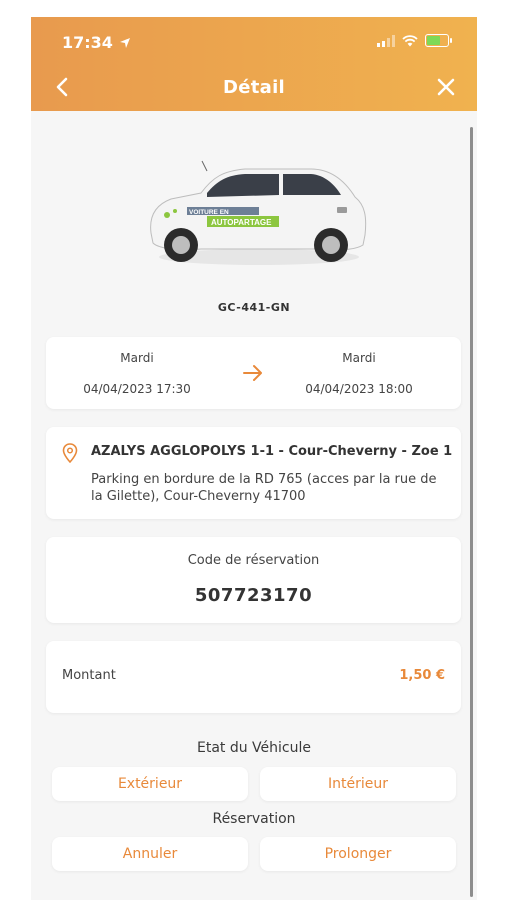 The width and height of the screenshot is (507, 900). I want to click on scrollbar, so click(471, 512).